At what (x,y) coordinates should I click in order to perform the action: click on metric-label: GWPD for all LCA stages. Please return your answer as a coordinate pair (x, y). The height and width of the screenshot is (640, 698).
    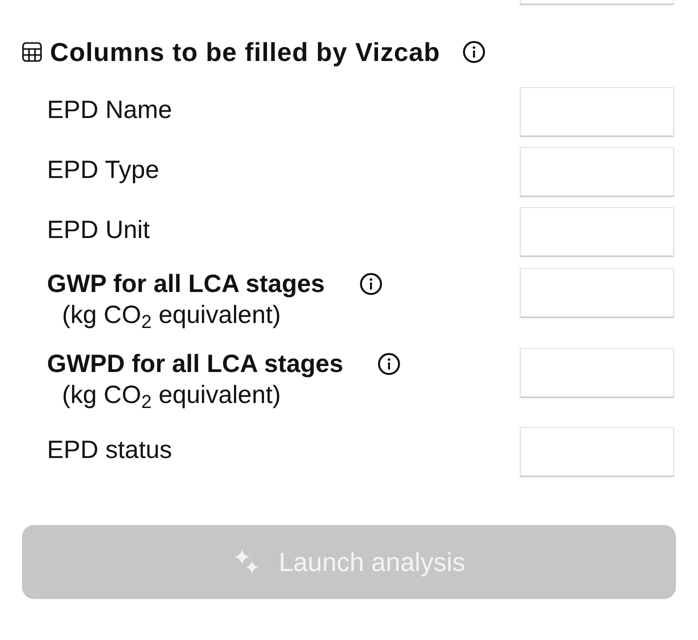
    Looking at the image, I should click on (195, 364).